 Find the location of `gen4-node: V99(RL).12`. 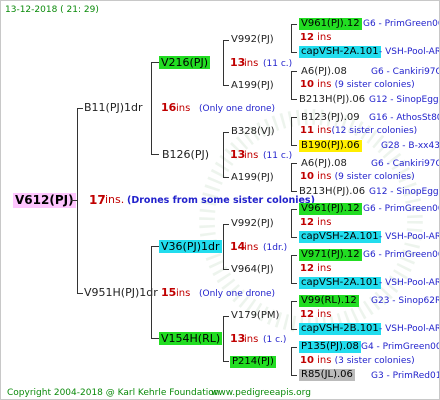

gen4-node: V99(RL).12 is located at coordinates (329, 301).